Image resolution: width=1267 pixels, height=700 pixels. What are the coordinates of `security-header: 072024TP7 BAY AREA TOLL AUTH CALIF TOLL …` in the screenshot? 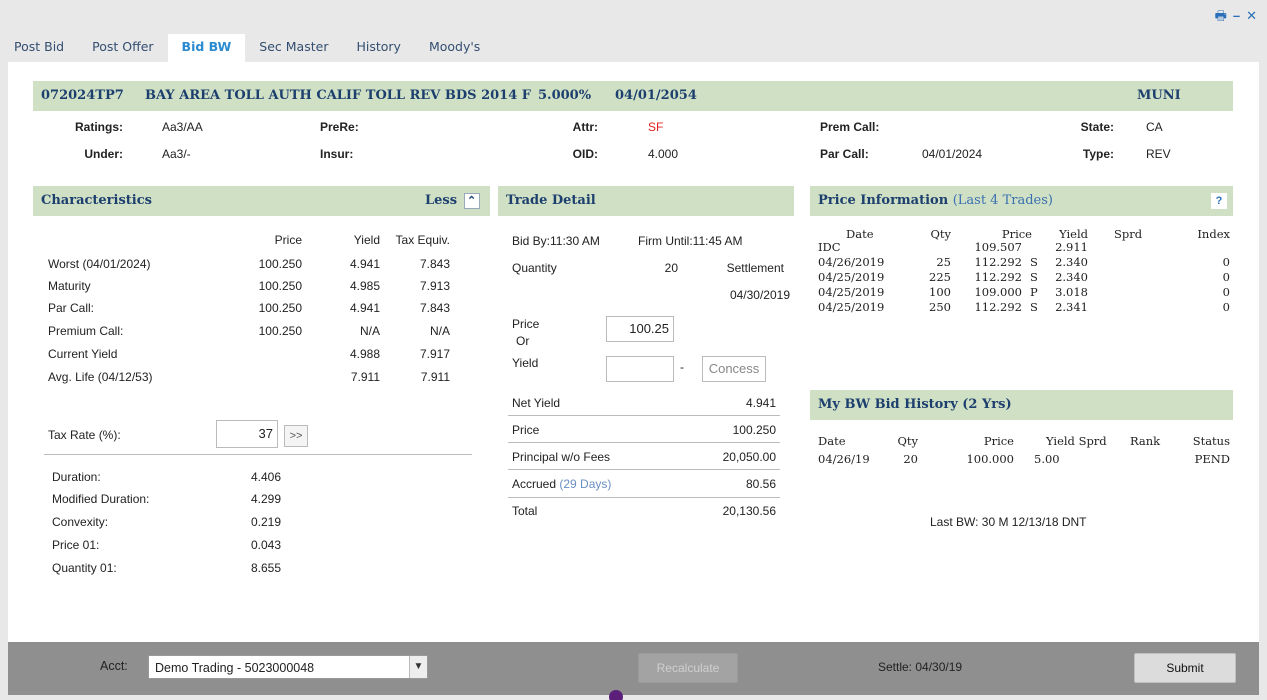 It's located at (633, 96).